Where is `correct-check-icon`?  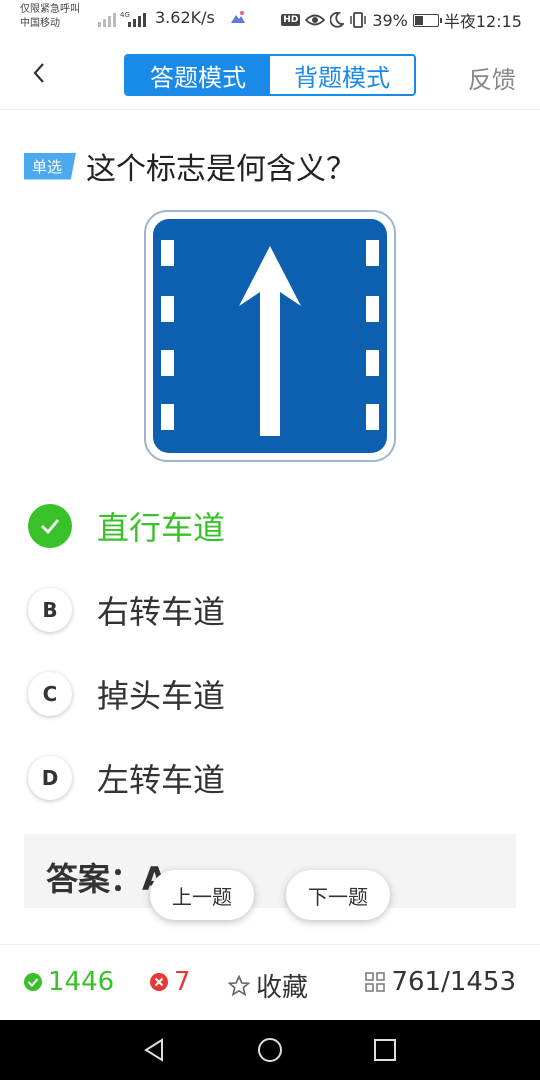 correct-check-icon is located at coordinates (50, 526).